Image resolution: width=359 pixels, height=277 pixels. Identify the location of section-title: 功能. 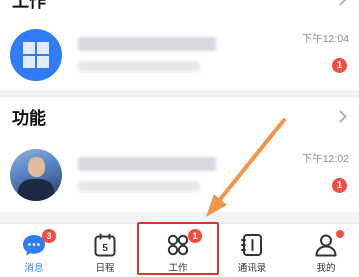
(29, 118).